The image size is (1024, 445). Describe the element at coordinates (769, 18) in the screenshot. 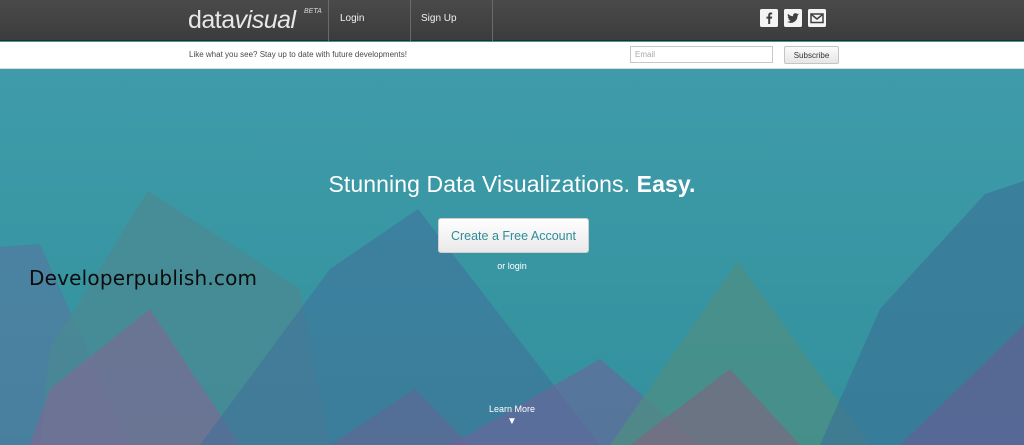

I see `facebook-icon` at that location.